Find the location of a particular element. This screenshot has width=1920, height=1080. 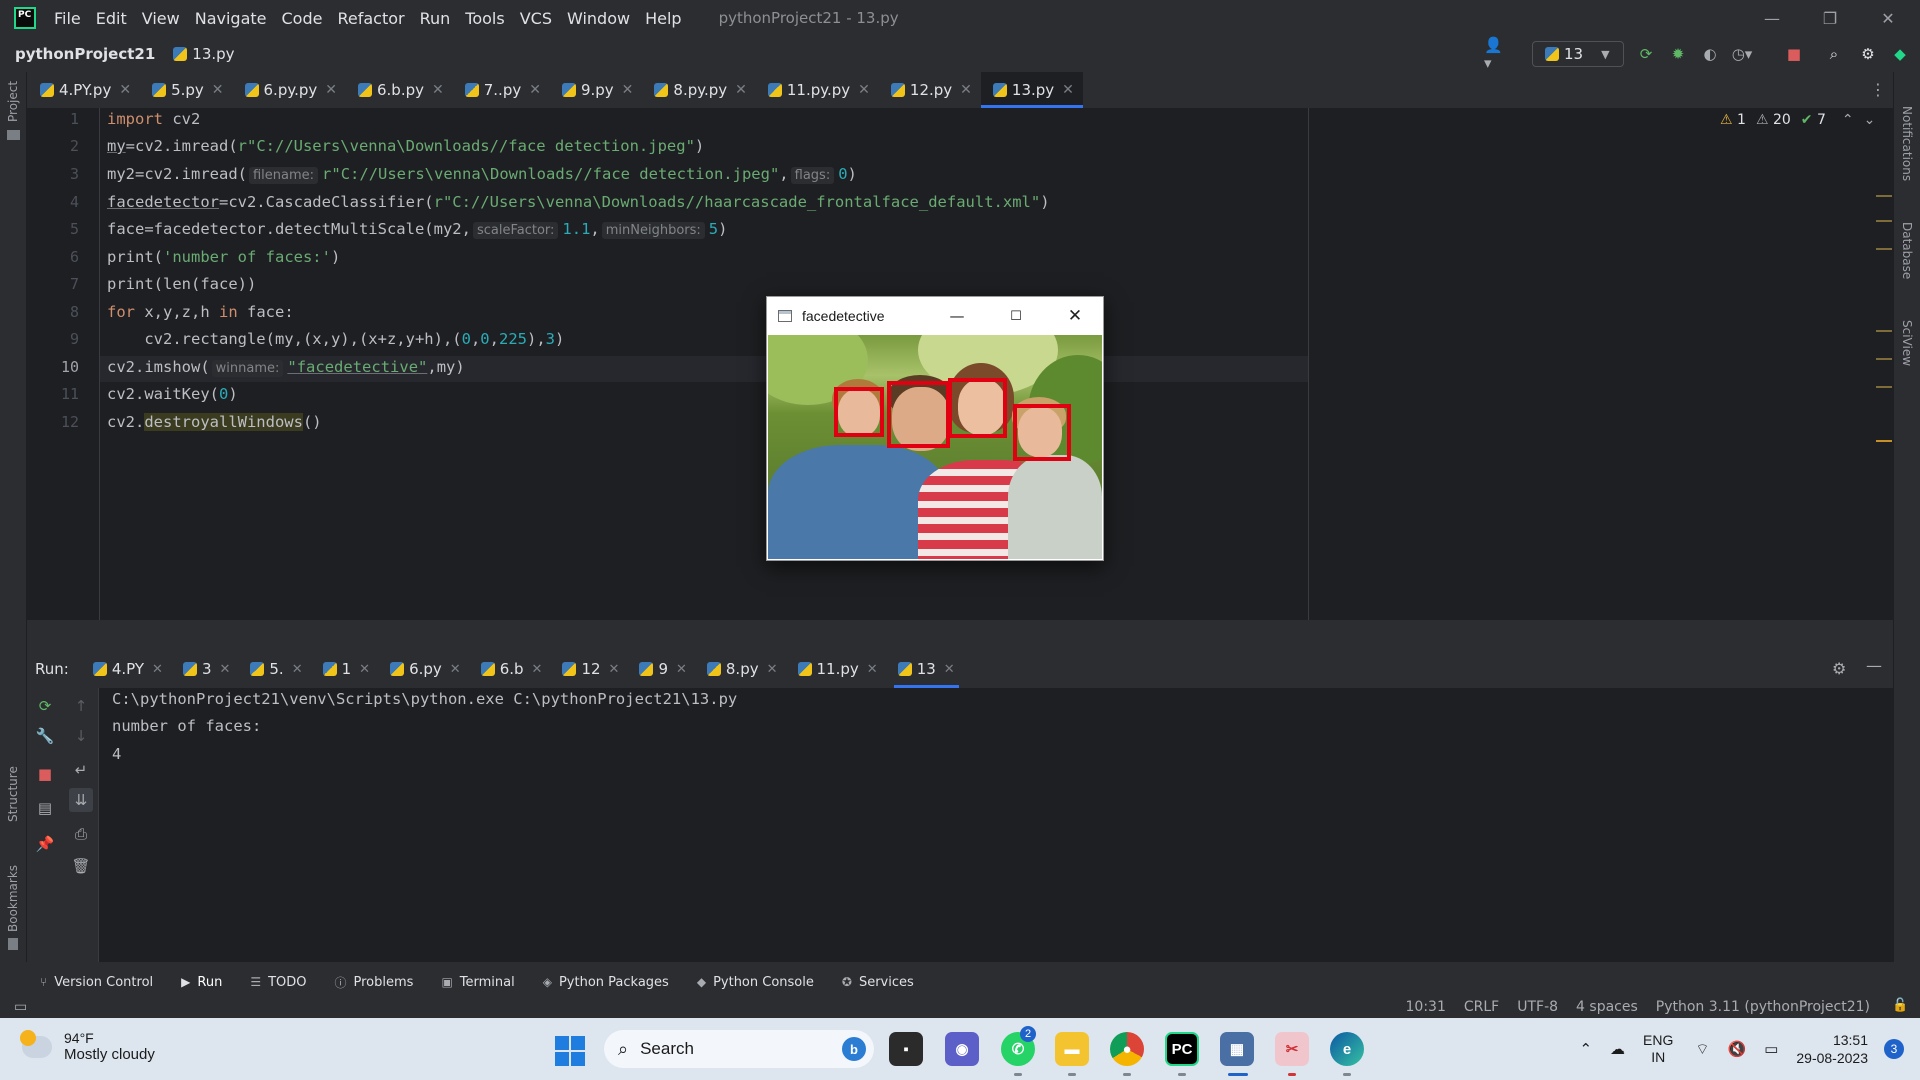

run-tab-active: 13 ✕ is located at coordinates (926, 669).